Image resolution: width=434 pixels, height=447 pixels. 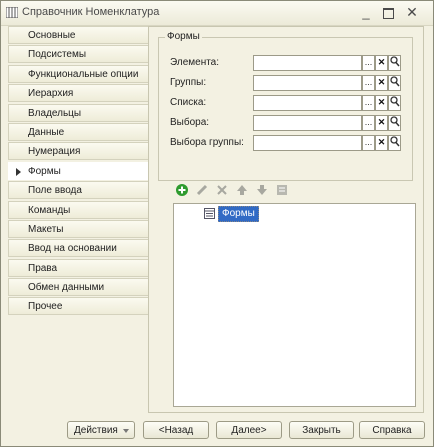 What do you see at coordinates (238, 214) in the screenshot?
I see `tree-item-forms: Формы` at bounding box center [238, 214].